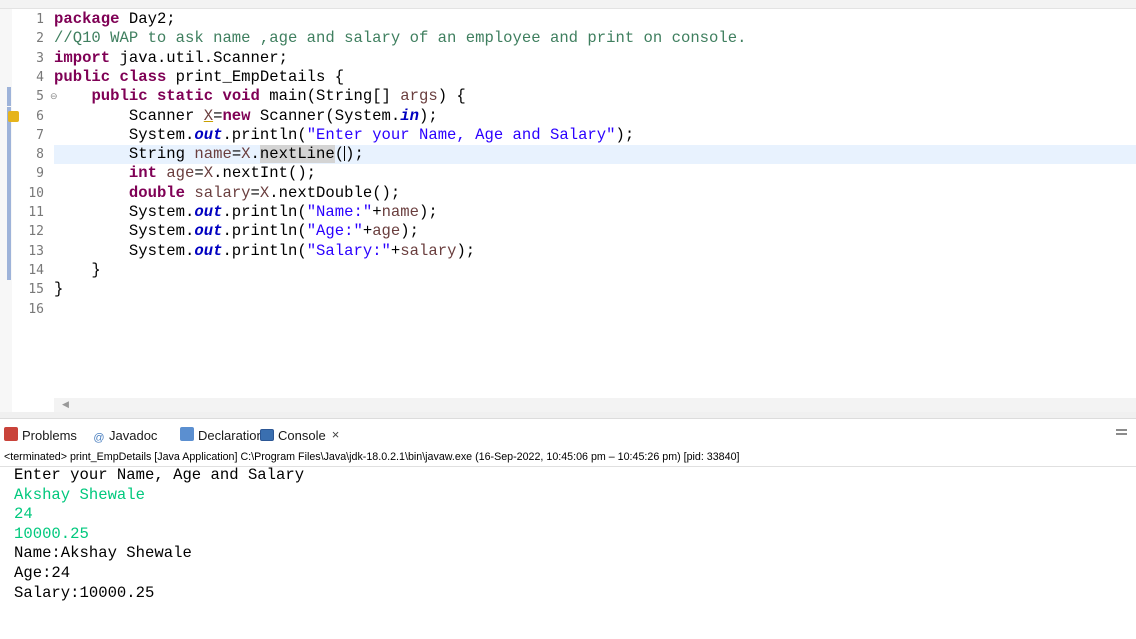 This screenshot has height=639, width=1136. I want to click on gutter-row: 12, so click(27, 232).